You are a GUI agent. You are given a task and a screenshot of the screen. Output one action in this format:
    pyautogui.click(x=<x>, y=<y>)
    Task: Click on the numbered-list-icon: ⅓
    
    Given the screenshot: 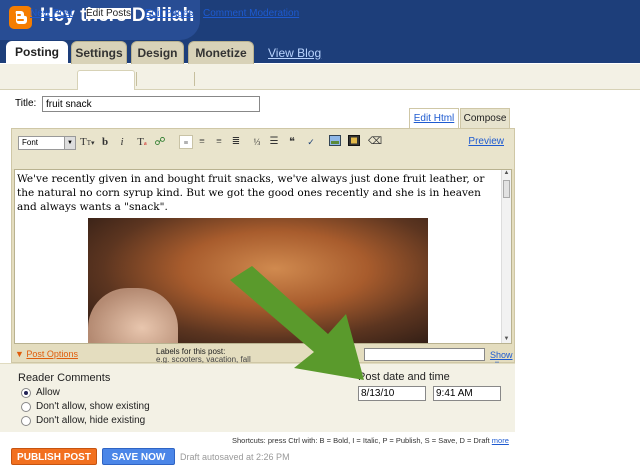 What is the action you would take?
    pyautogui.click(x=257, y=142)
    